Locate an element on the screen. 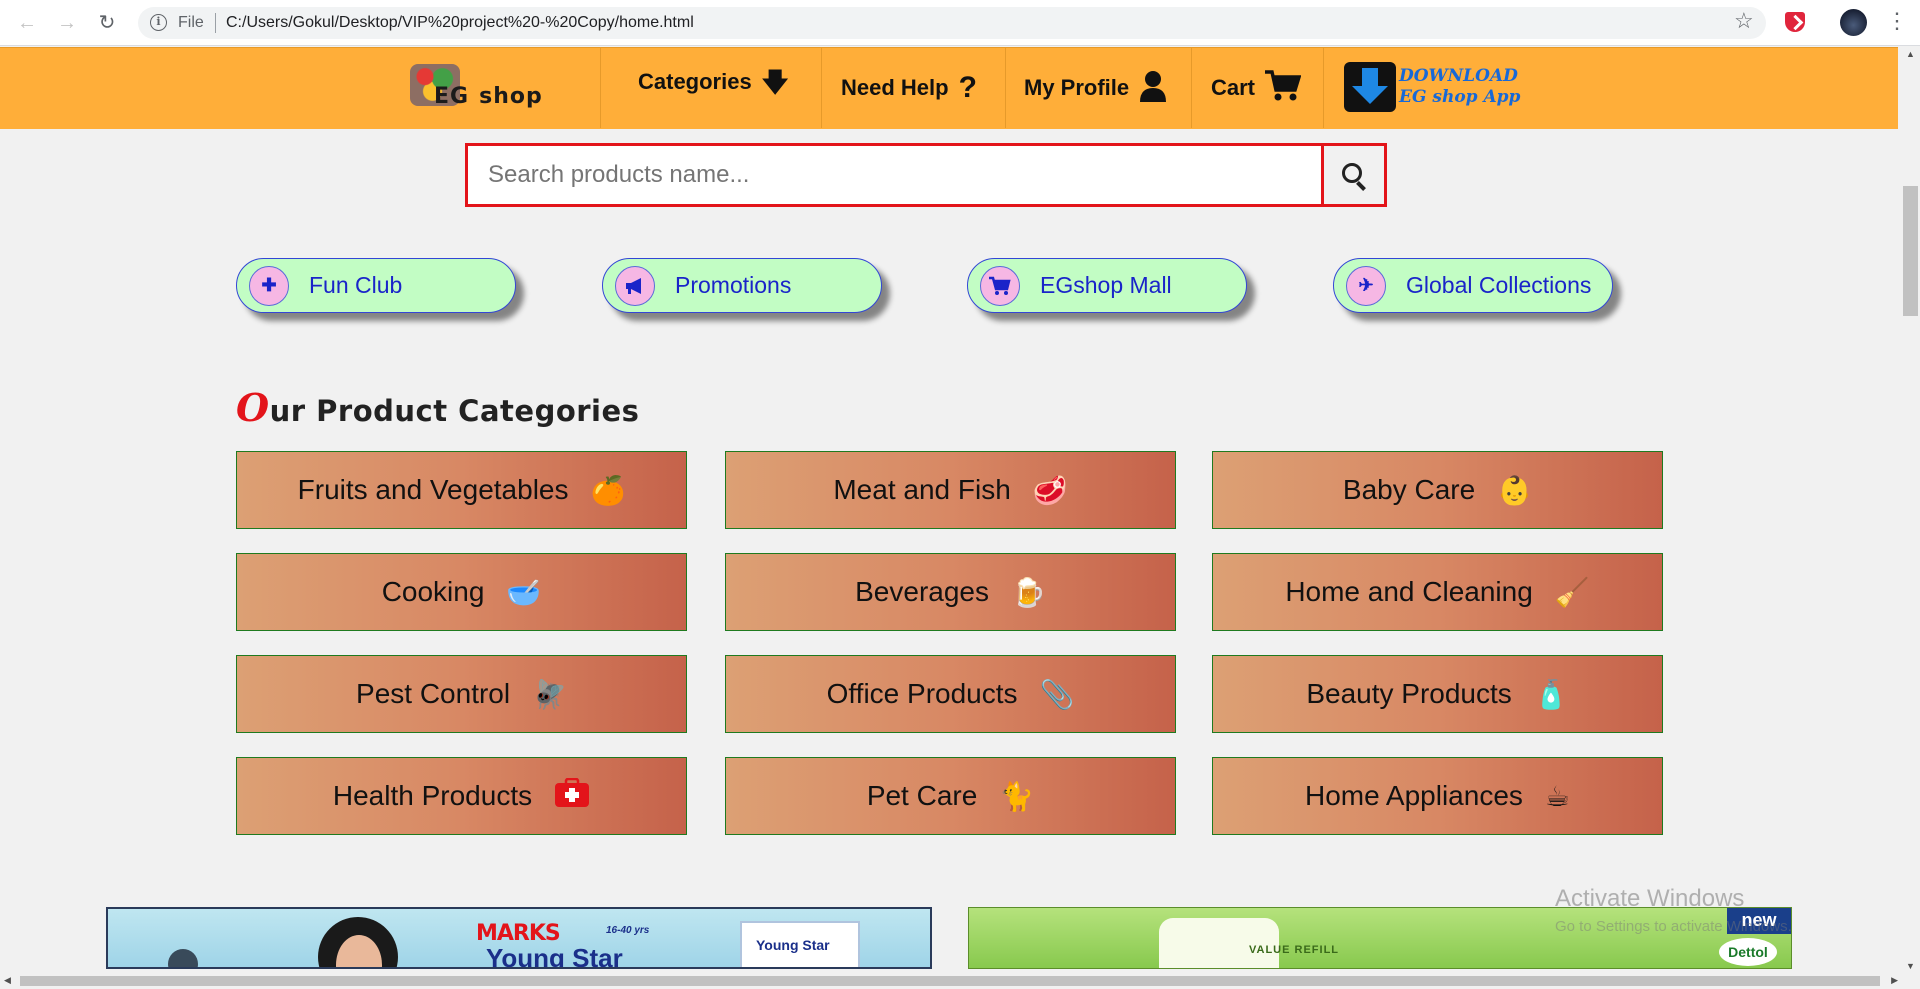 The image size is (1920, 989). title-rest: ur Product Categories is located at coordinates (454, 411).